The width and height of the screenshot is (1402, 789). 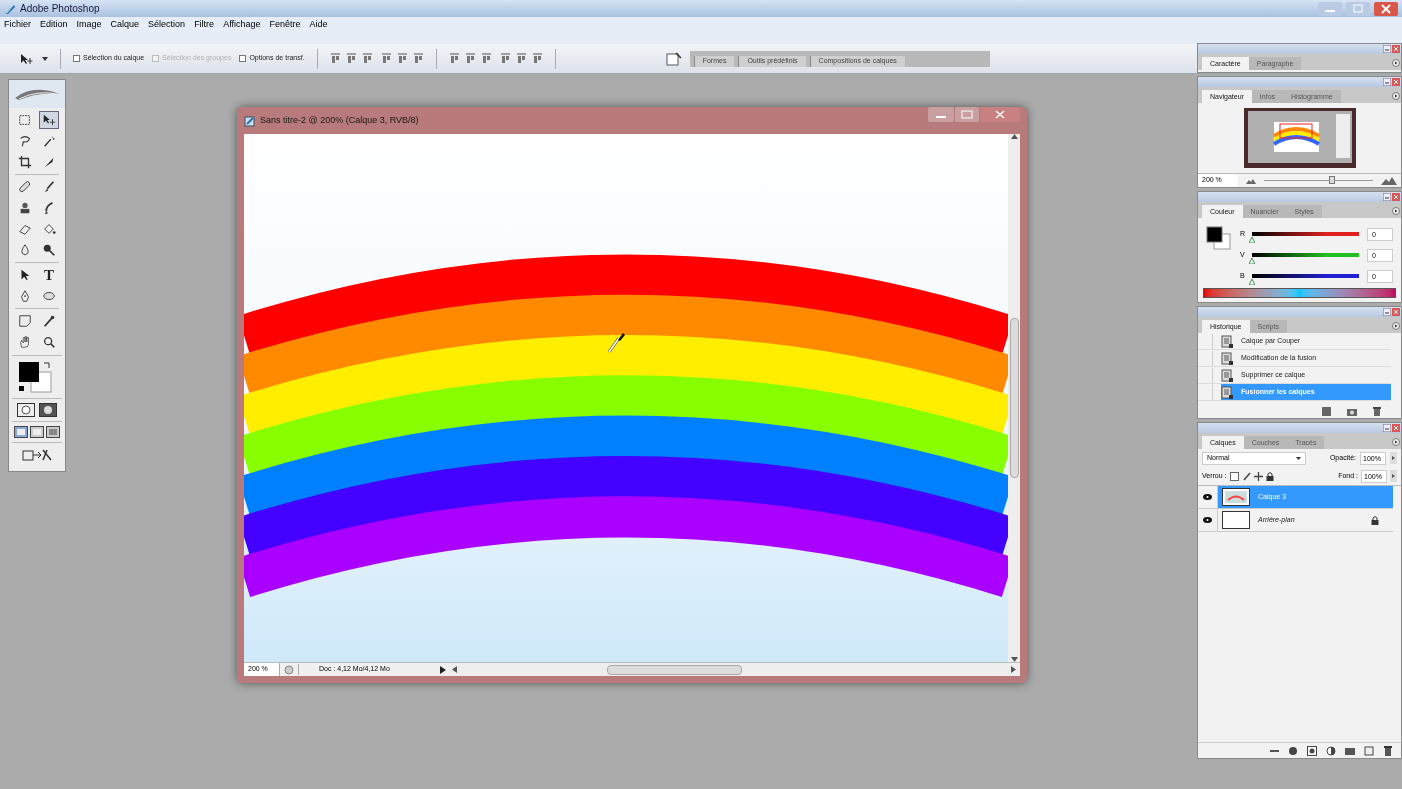 I want to click on large-mountains-icon, so click(x=1389, y=180).